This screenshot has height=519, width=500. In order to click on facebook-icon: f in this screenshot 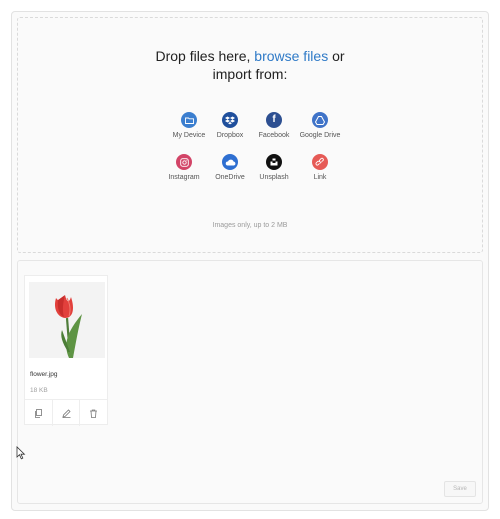, I will do `click(274, 120)`.